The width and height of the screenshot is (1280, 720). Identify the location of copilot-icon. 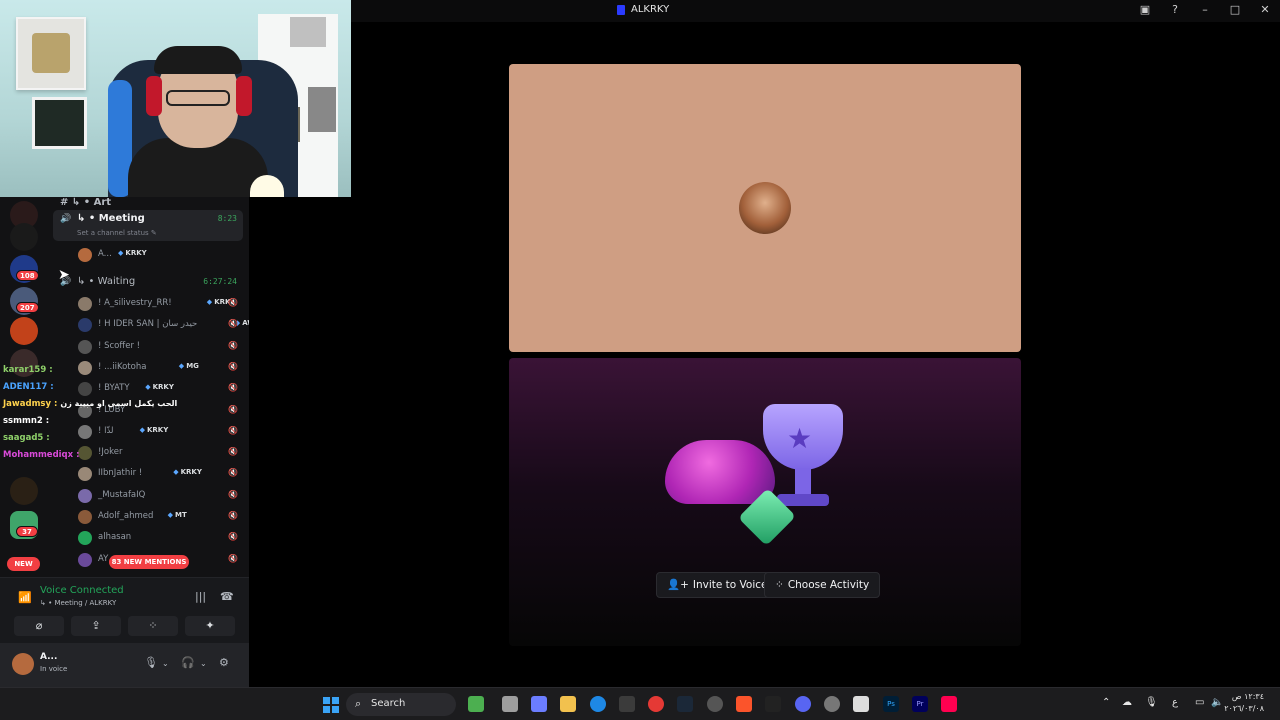
(539, 704).